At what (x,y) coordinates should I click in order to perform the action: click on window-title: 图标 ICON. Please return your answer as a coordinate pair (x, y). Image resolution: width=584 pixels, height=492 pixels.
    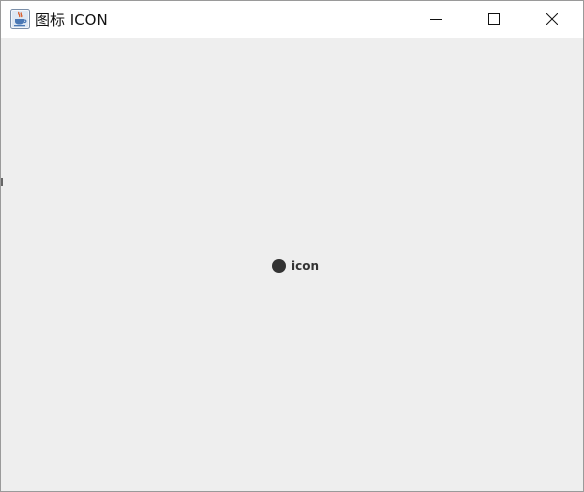
    Looking at the image, I should click on (71, 20).